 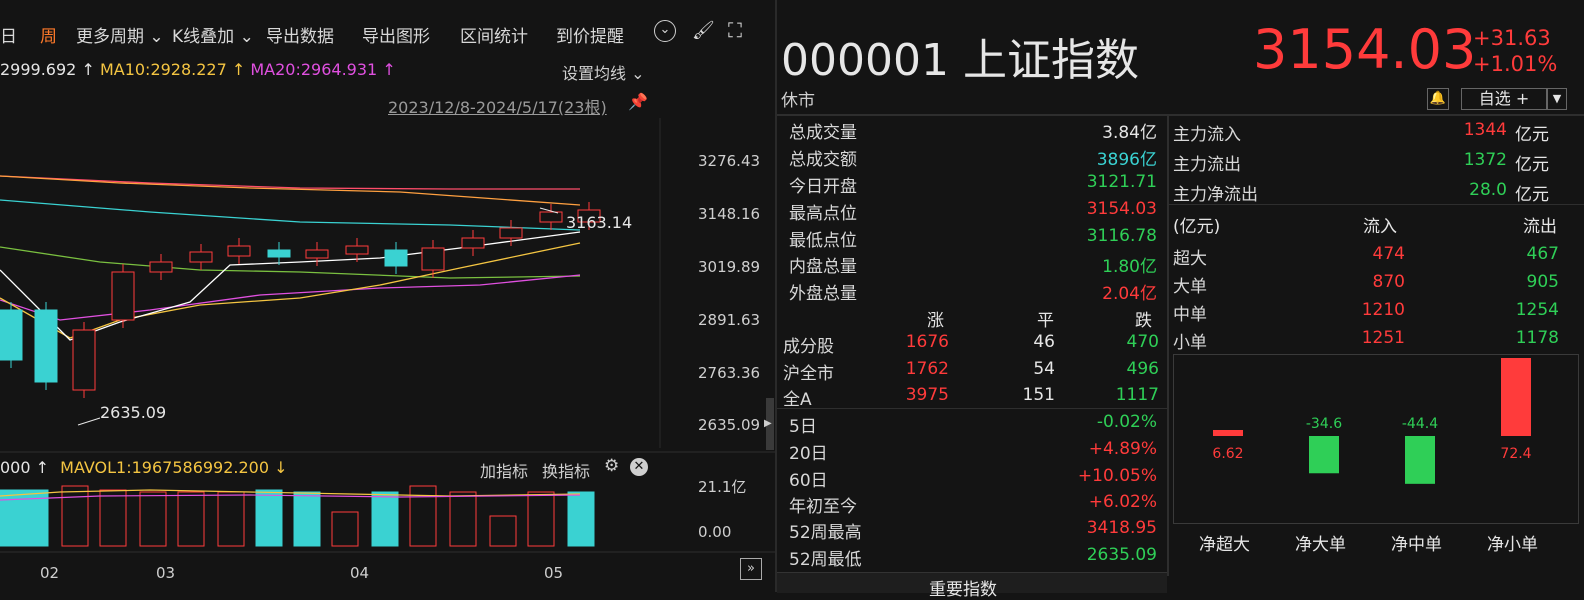 I want to click on ma5-line, so click(x=290, y=286).